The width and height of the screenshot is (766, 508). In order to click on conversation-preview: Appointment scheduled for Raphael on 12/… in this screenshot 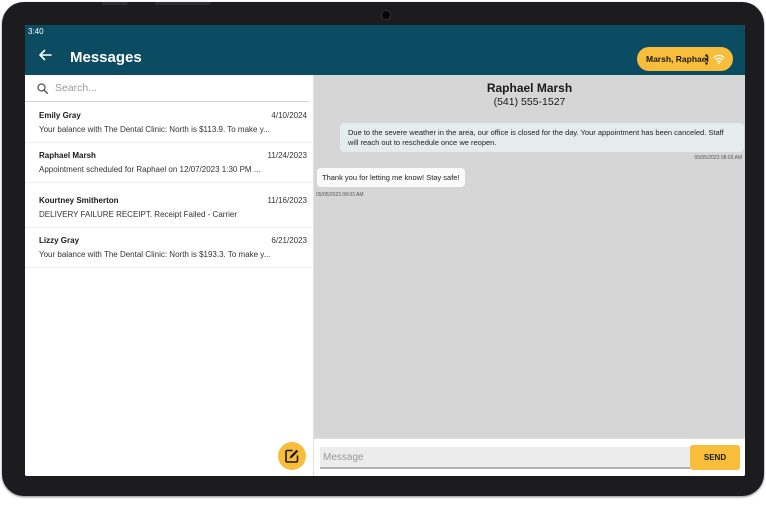, I will do `click(150, 169)`.